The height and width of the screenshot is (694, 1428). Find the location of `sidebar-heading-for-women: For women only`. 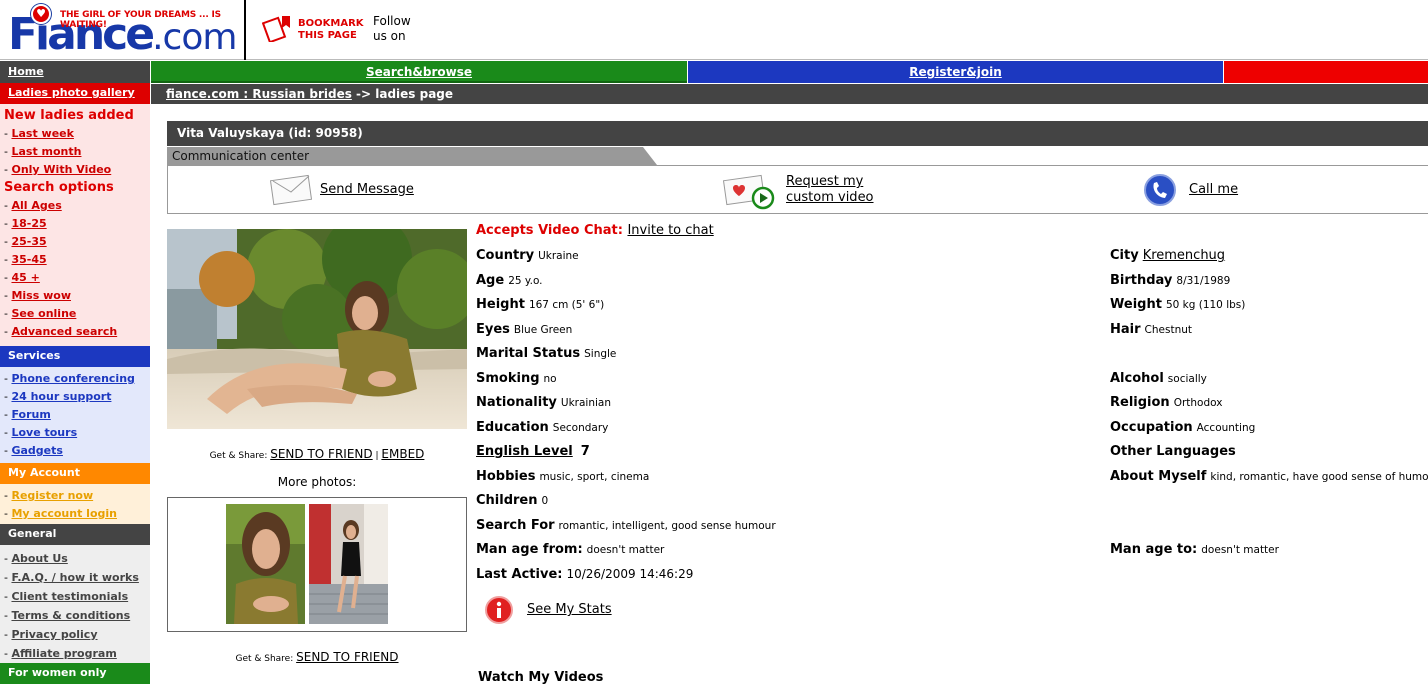

sidebar-heading-for-women: For women only is located at coordinates (75, 673).